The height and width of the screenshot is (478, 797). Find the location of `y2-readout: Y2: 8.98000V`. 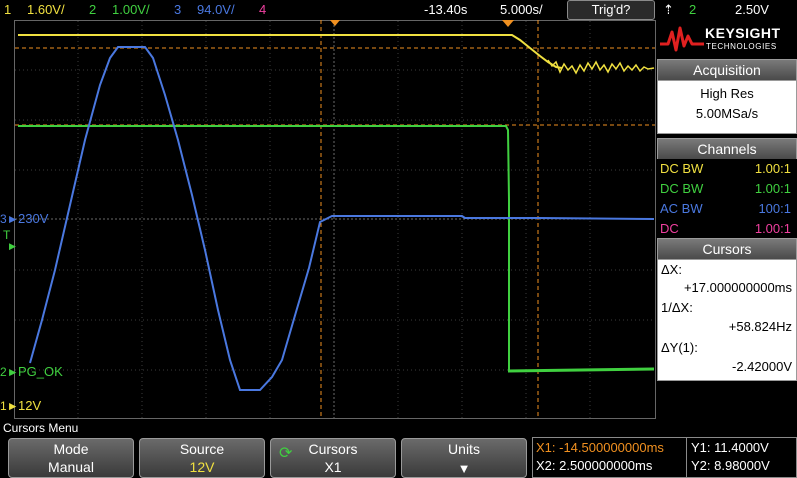

y2-readout: Y2: 8.98000V is located at coordinates (730, 465).